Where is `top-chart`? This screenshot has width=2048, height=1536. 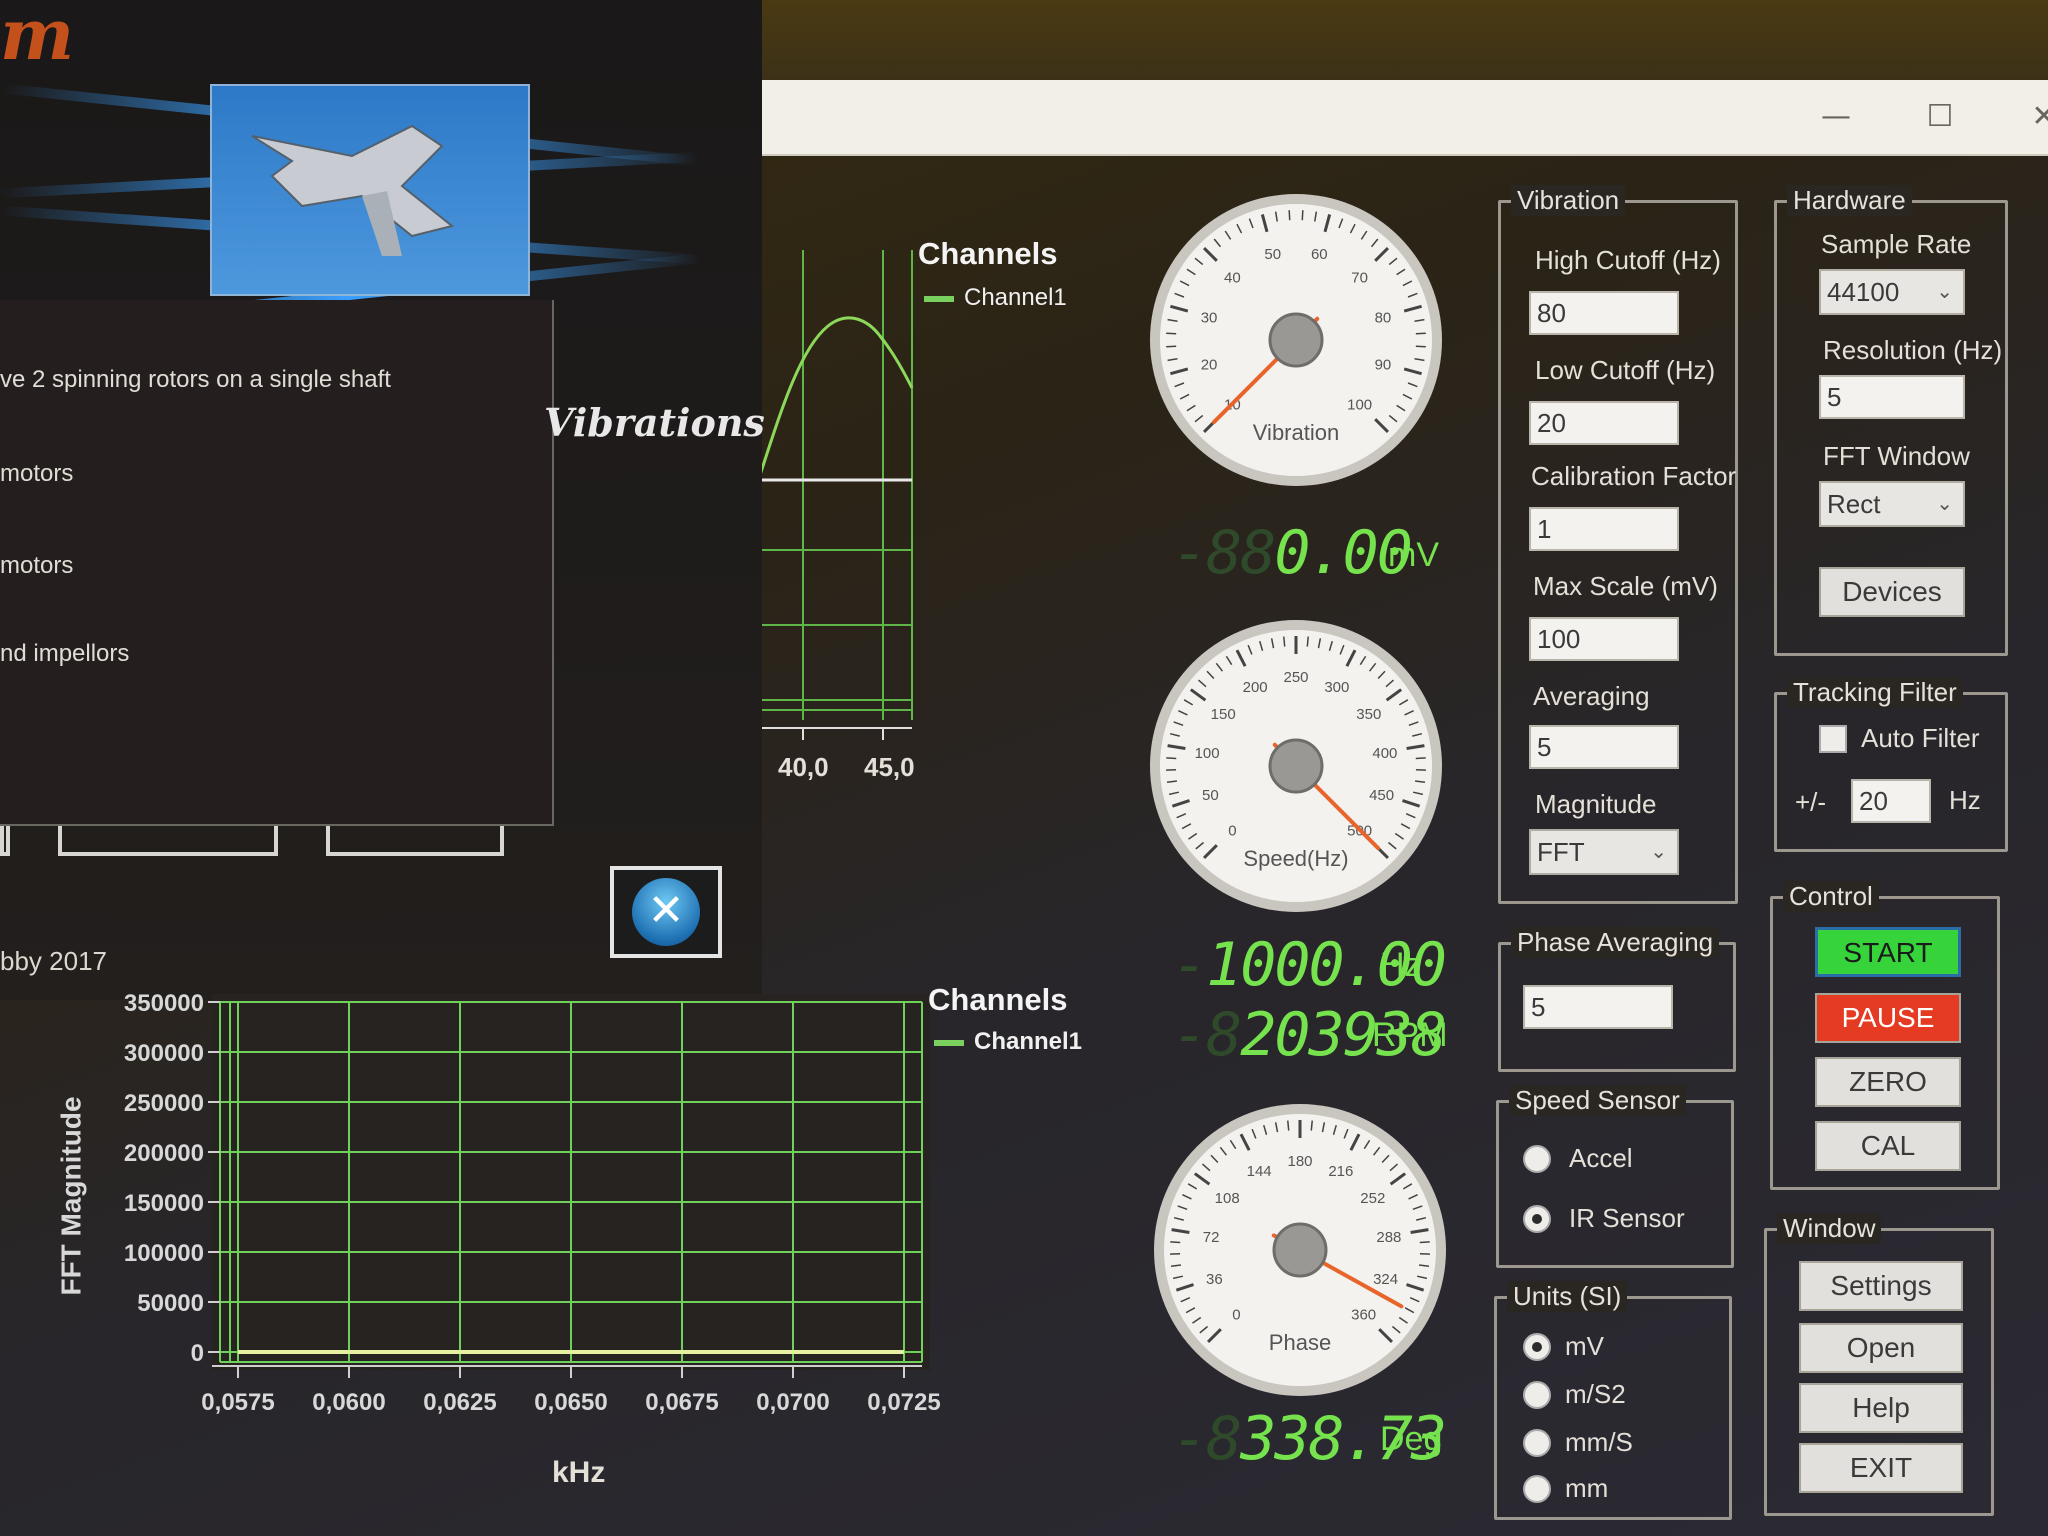
top-chart is located at coordinates (832, 495).